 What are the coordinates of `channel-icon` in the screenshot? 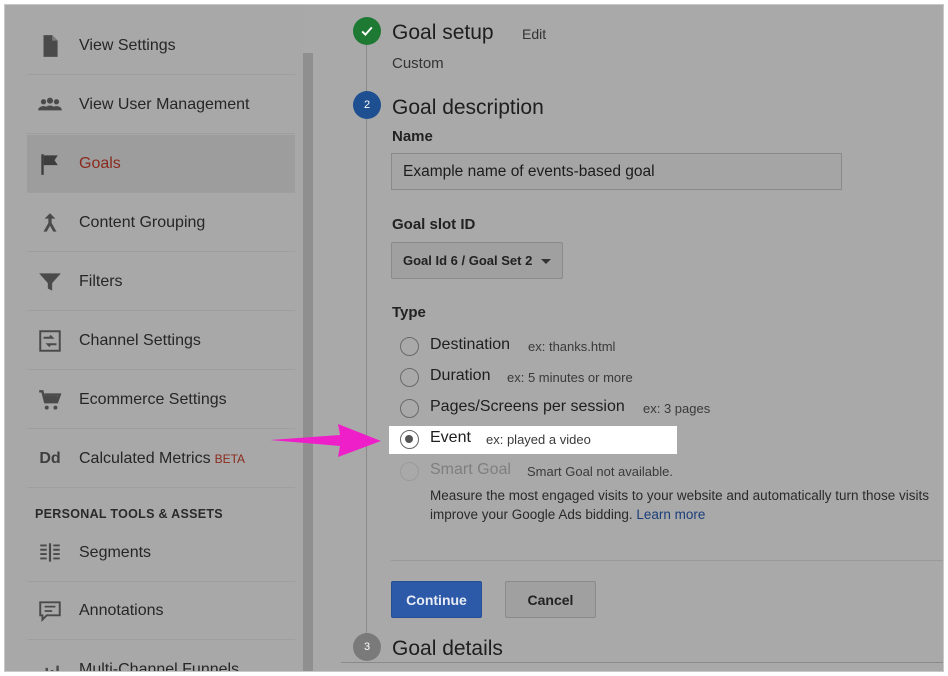 It's located at (50, 341).